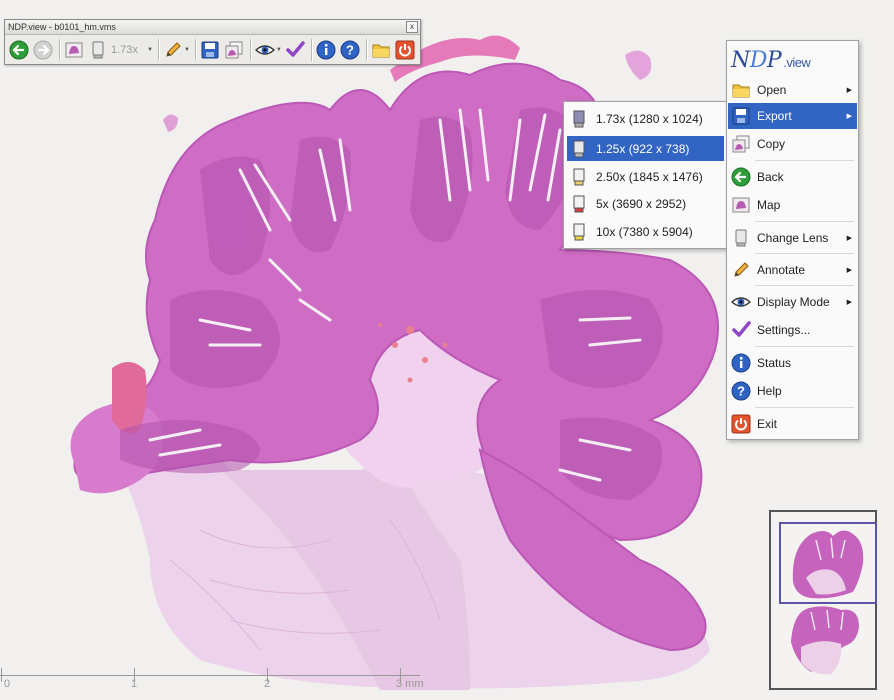  I want to click on menu-item-label: Map, so click(769, 205).